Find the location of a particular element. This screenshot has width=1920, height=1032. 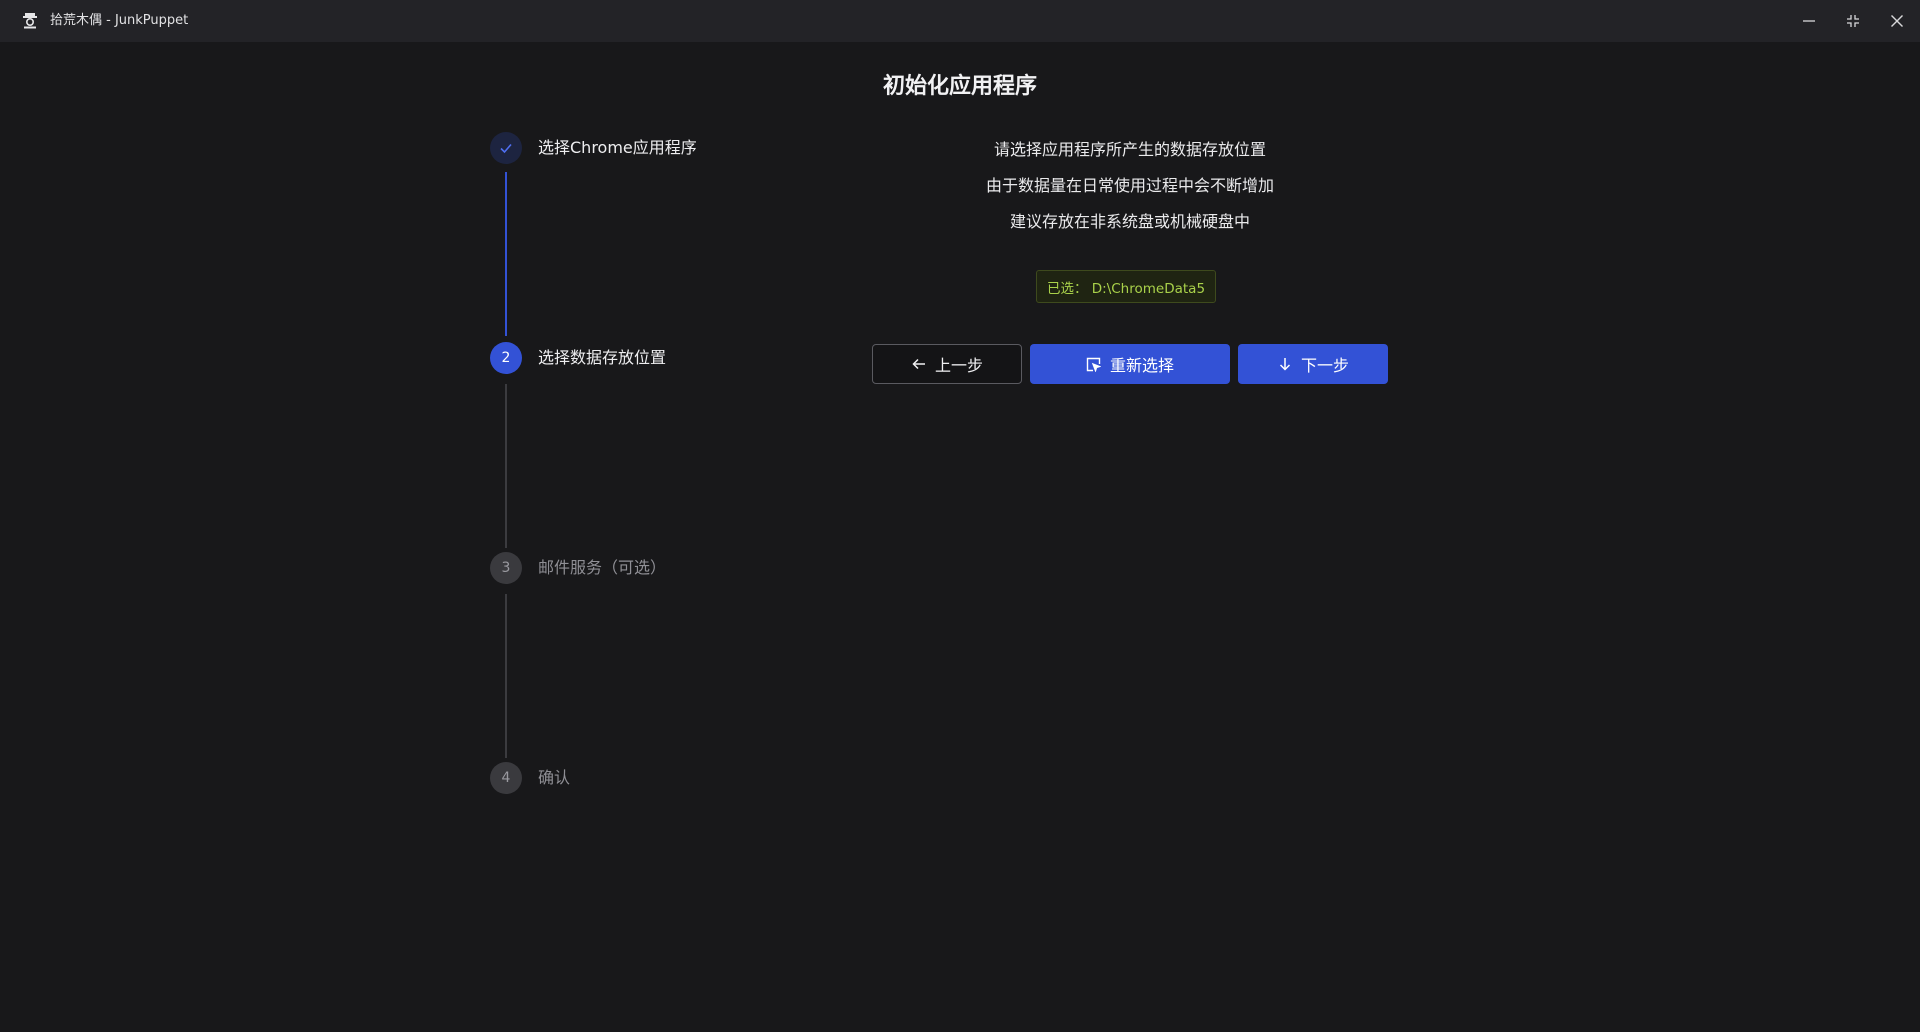

next-button: 下一步 is located at coordinates (1313, 364).